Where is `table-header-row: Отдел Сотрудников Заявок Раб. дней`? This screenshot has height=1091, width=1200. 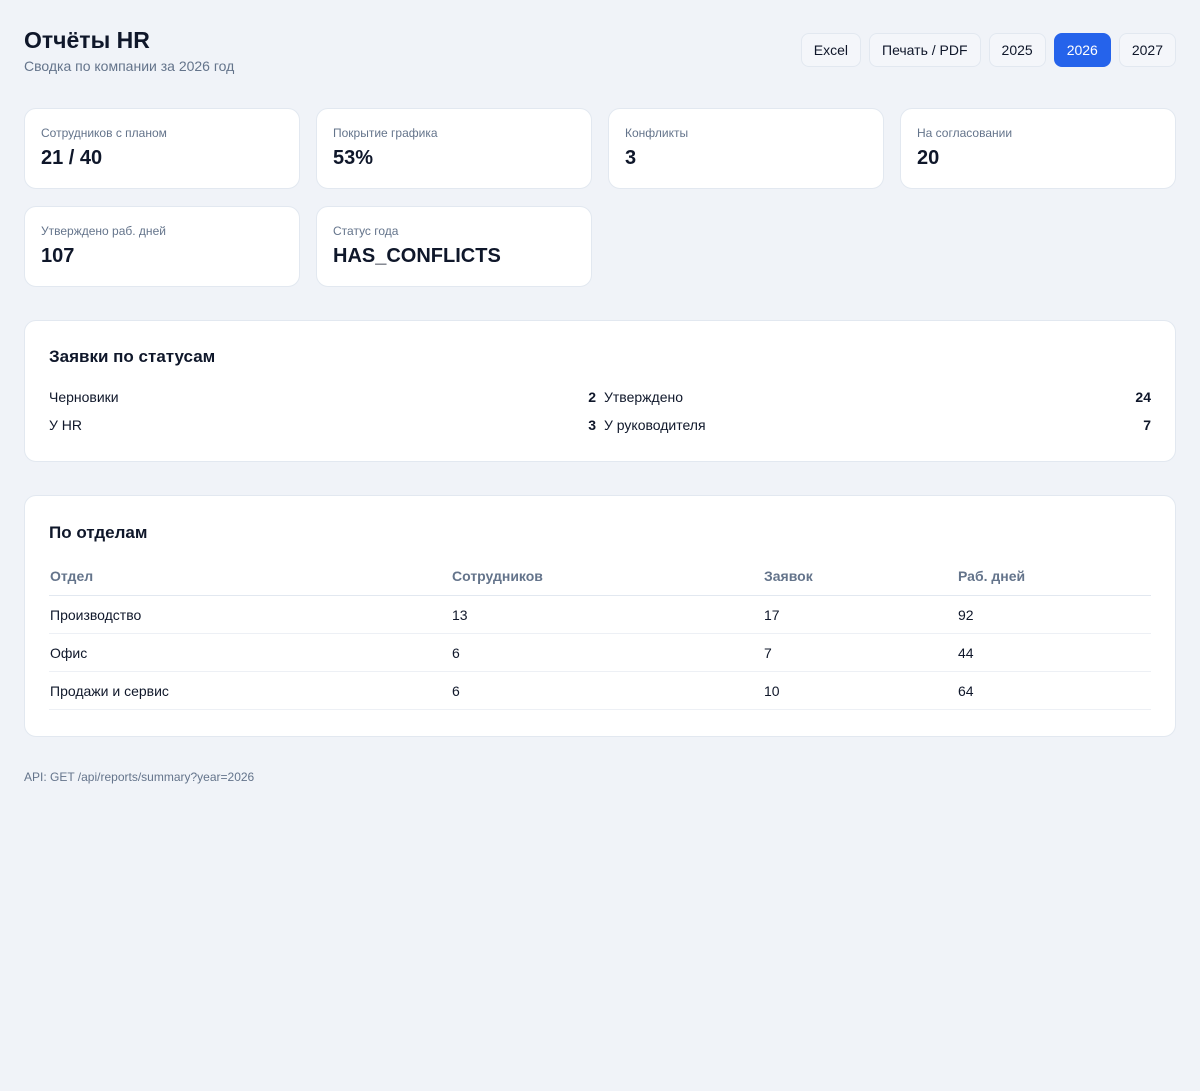 table-header-row: Отдел Сотрудников Заявок Раб. дней is located at coordinates (600, 582).